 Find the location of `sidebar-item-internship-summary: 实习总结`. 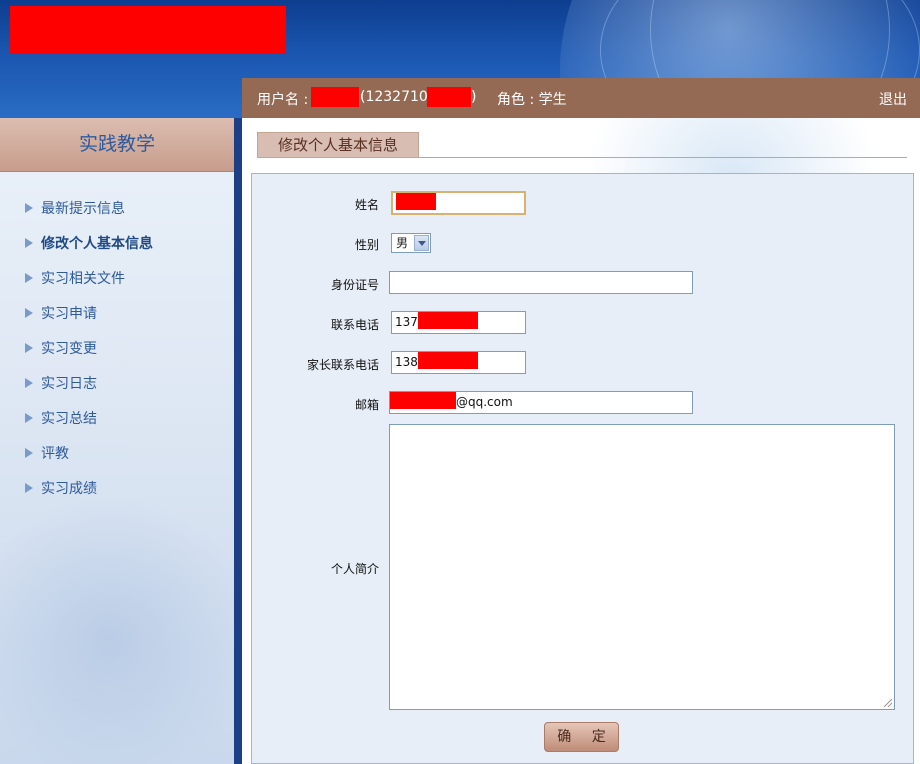

sidebar-item-internship-summary: 实习总结 is located at coordinates (89, 425).